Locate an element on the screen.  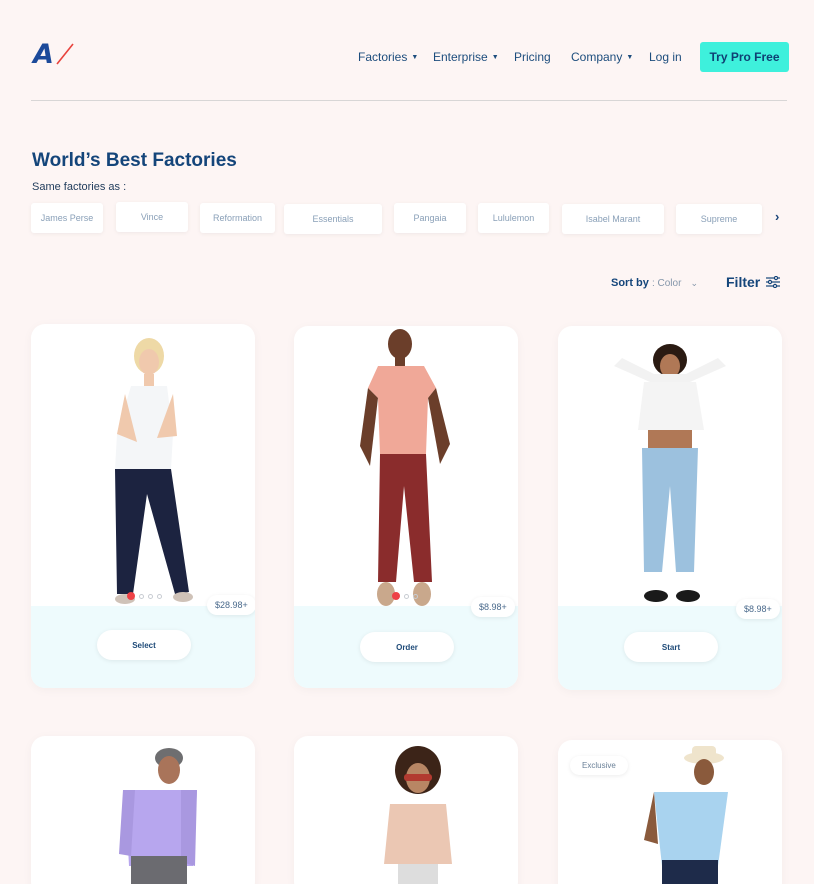
header-divider is located at coordinates (409, 100).